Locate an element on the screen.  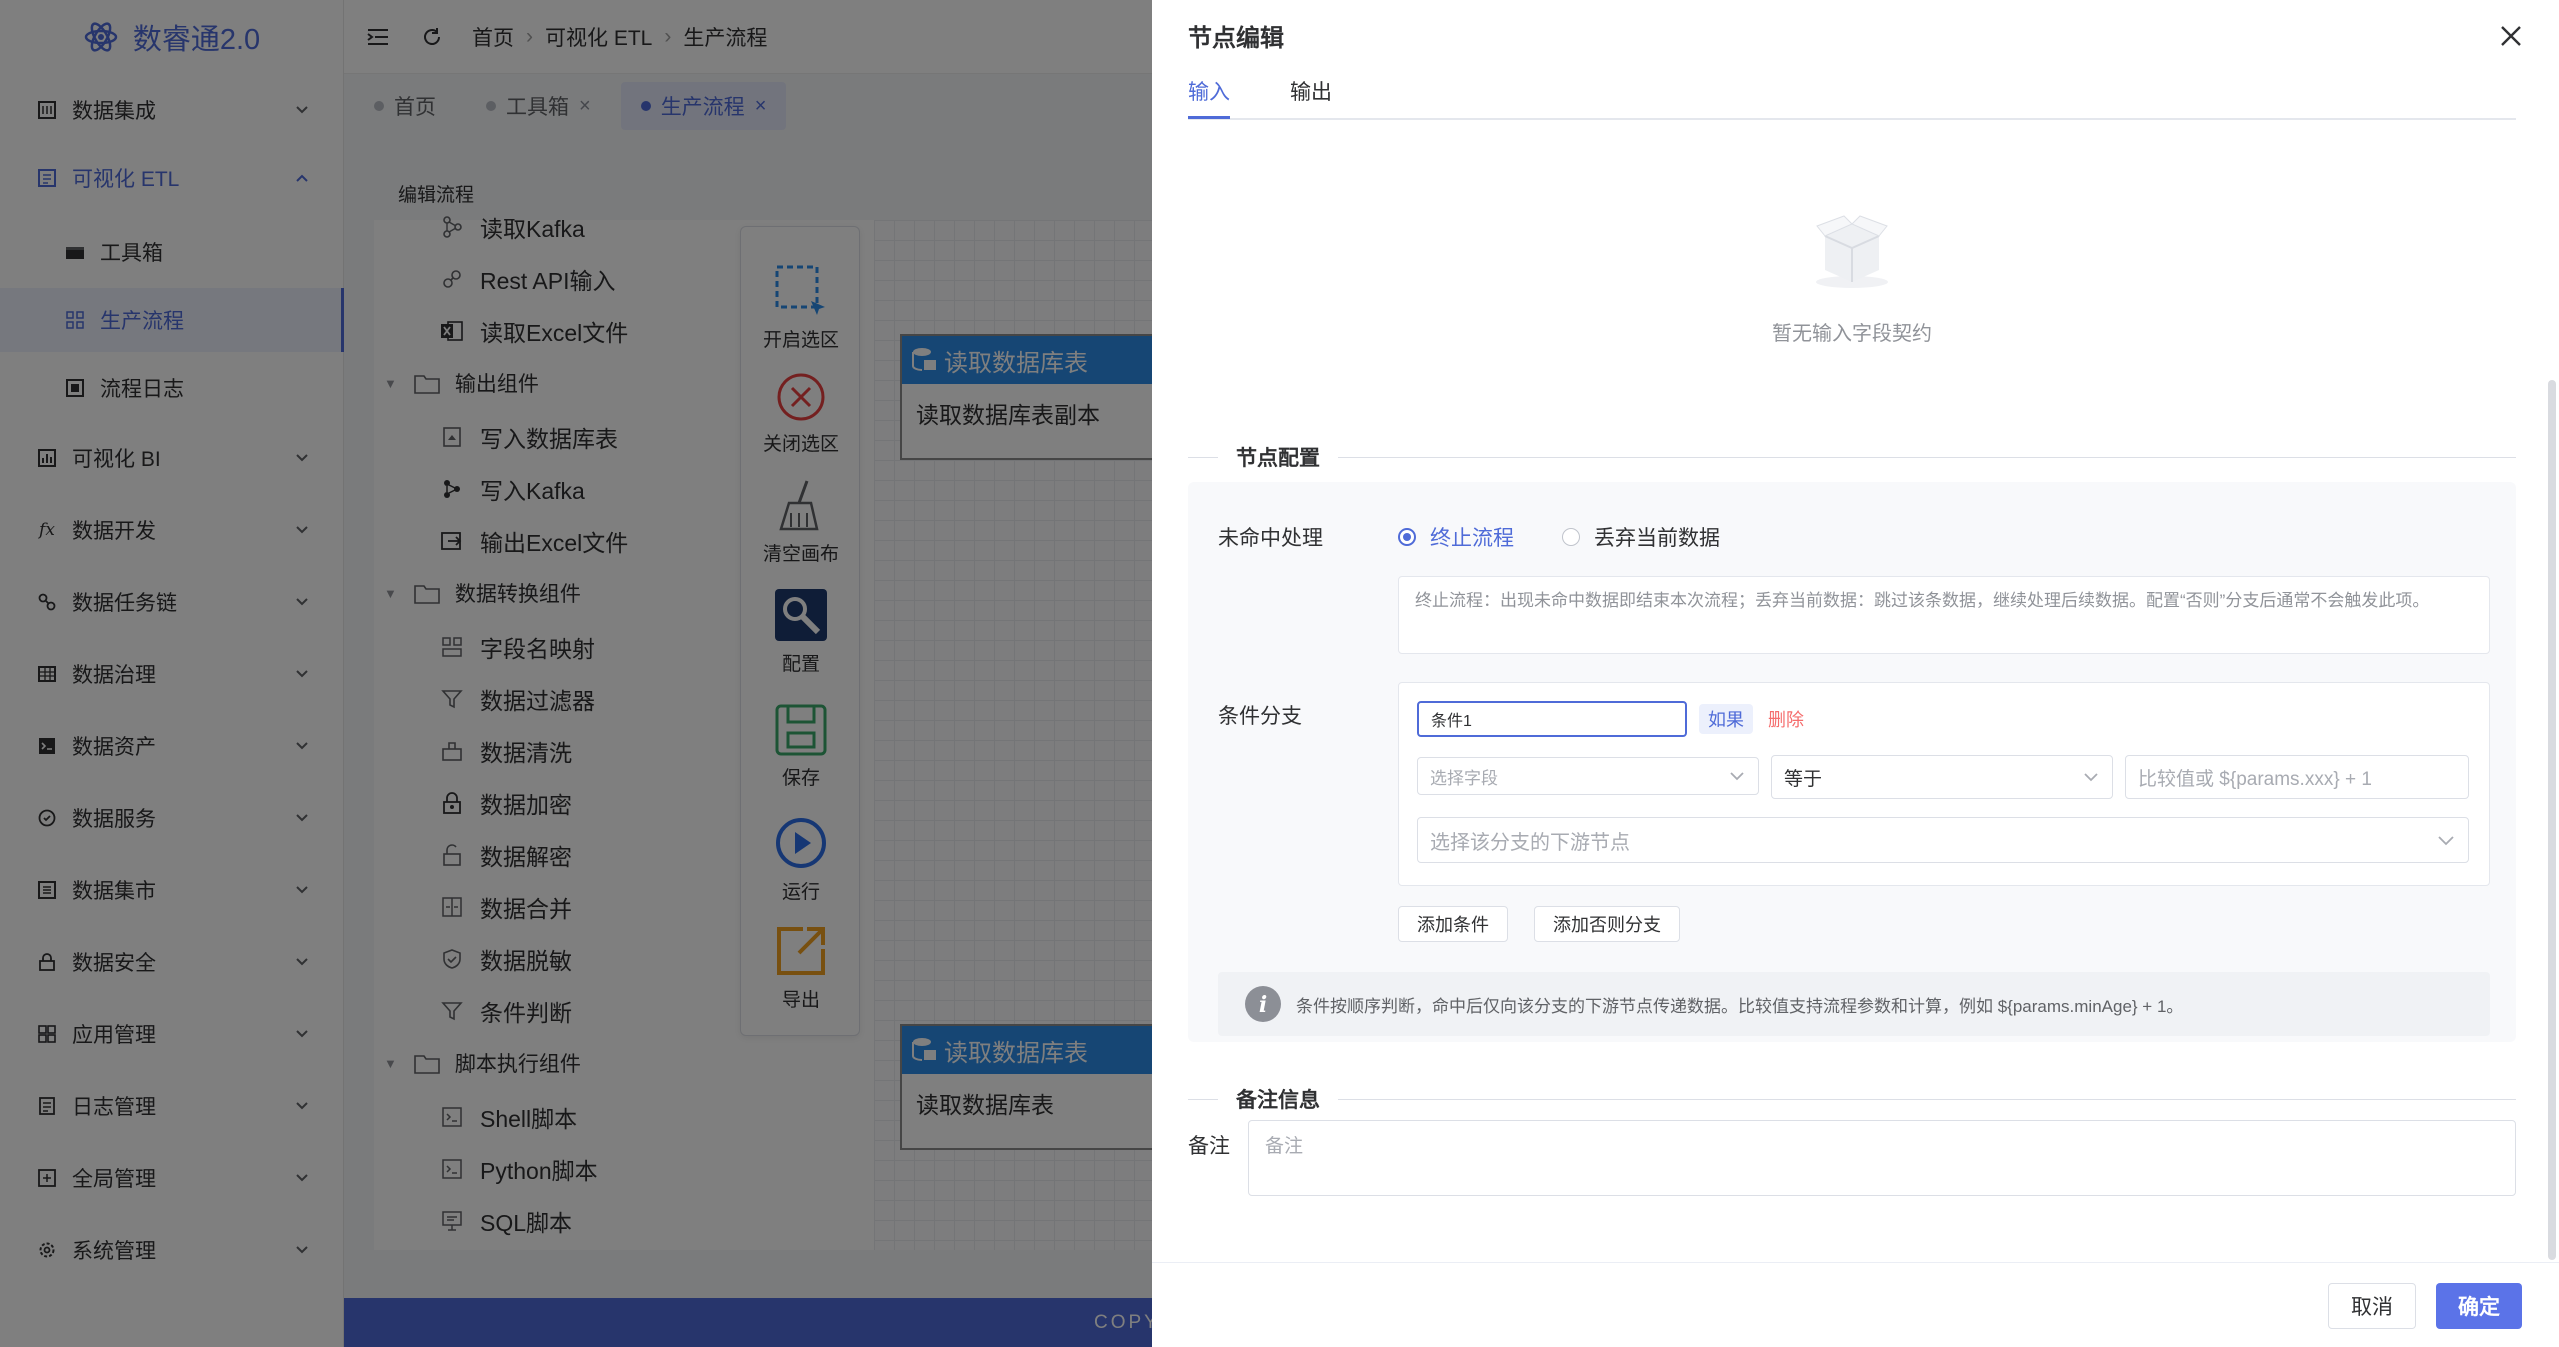
radio-label: 终止流程 is located at coordinates (1472, 538).